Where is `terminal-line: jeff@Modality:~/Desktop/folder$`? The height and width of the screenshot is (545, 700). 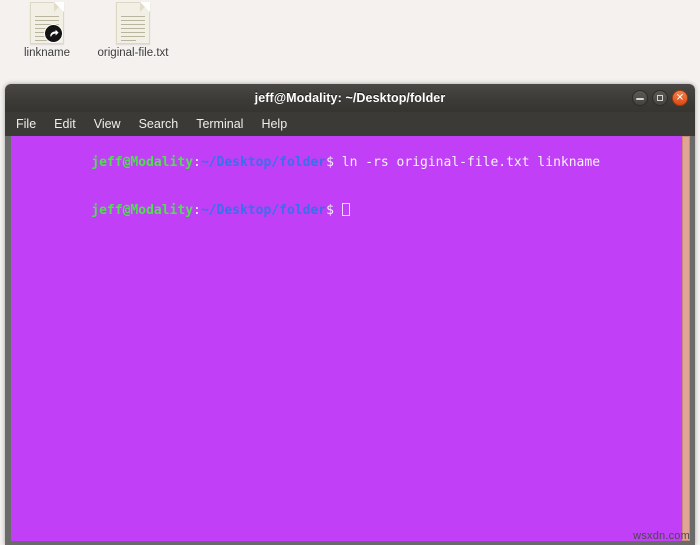 terminal-line: jeff@Modality:~/Desktop/folder$ is located at coordinates (346, 211).